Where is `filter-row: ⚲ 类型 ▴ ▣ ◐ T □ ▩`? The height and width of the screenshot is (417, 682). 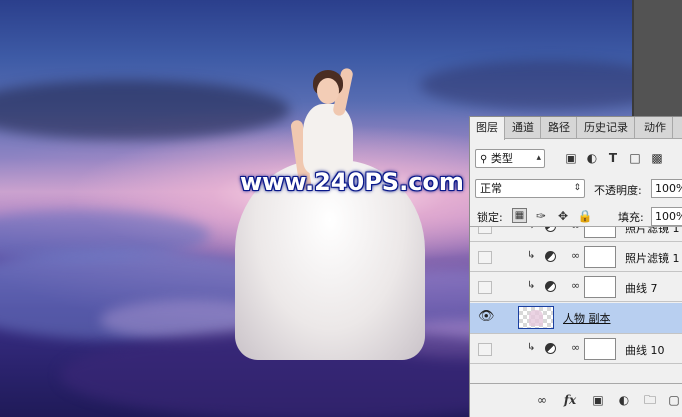 filter-row: ⚲ 类型 ▴ ▣ ◐ T □ ▩ is located at coordinates (576, 159).